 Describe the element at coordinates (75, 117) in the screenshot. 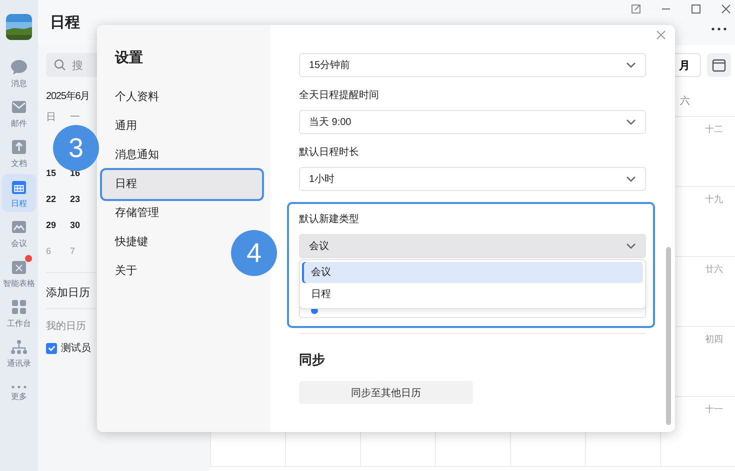

I see `weekday-label: 一` at that location.